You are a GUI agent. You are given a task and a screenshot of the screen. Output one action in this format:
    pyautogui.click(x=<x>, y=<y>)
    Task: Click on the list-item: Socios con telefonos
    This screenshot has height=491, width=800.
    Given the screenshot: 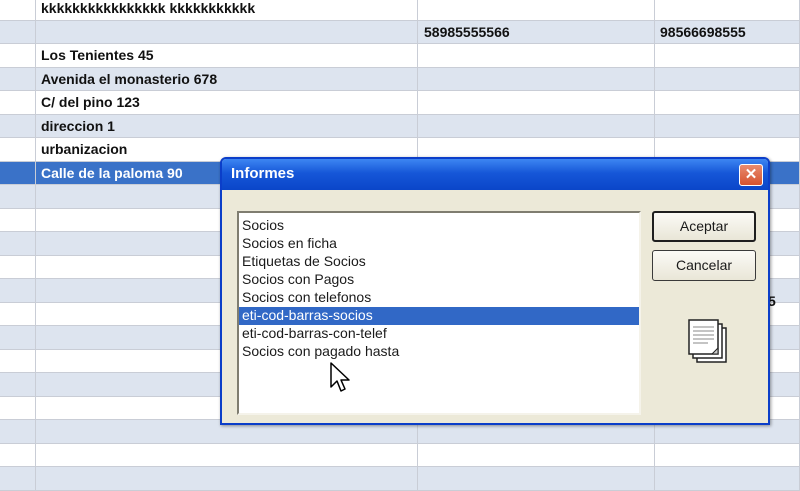 What is the action you would take?
    pyautogui.click(x=439, y=298)
    